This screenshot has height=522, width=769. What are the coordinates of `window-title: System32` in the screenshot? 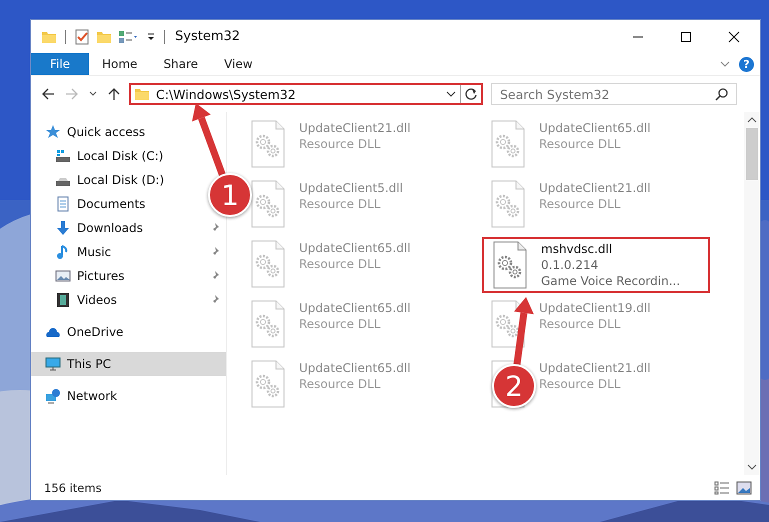 It's located at (207, 36).